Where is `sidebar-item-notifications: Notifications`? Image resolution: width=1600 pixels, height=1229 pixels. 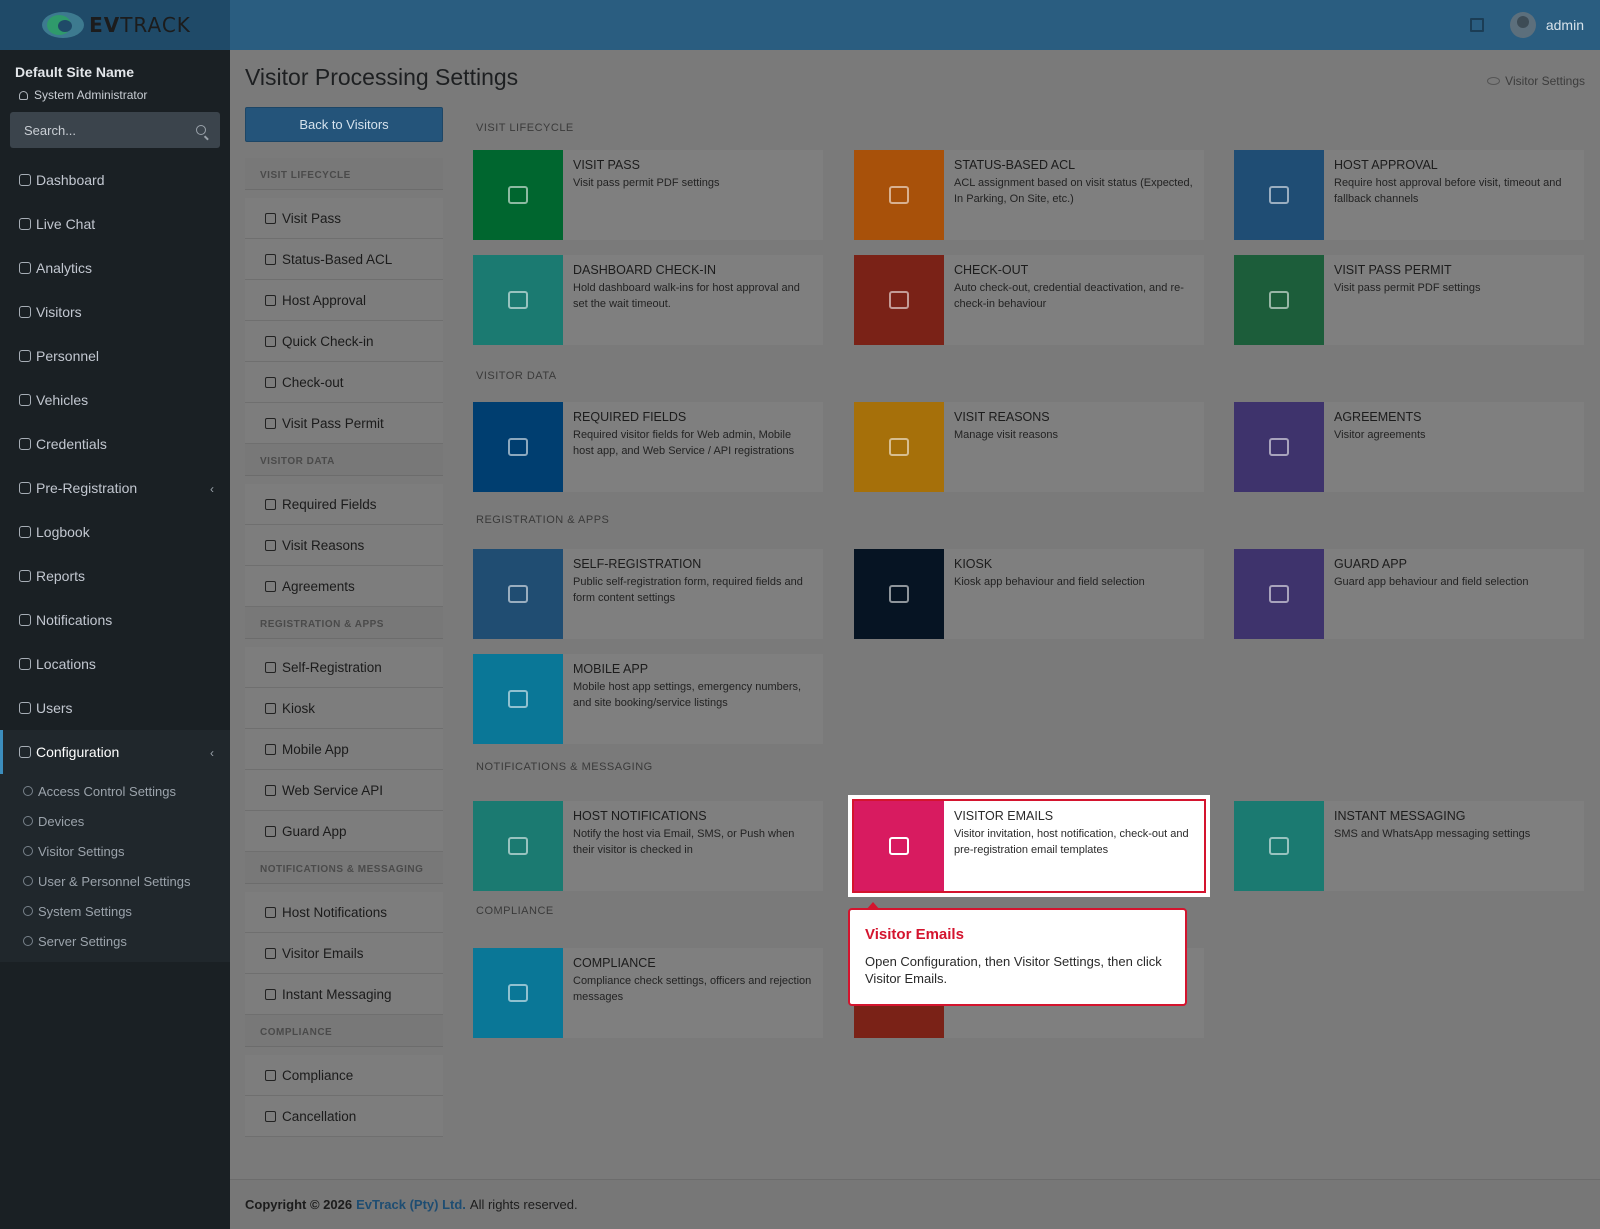 sidebar-item-notifications: Notifications is located at coordinates (115, 620).